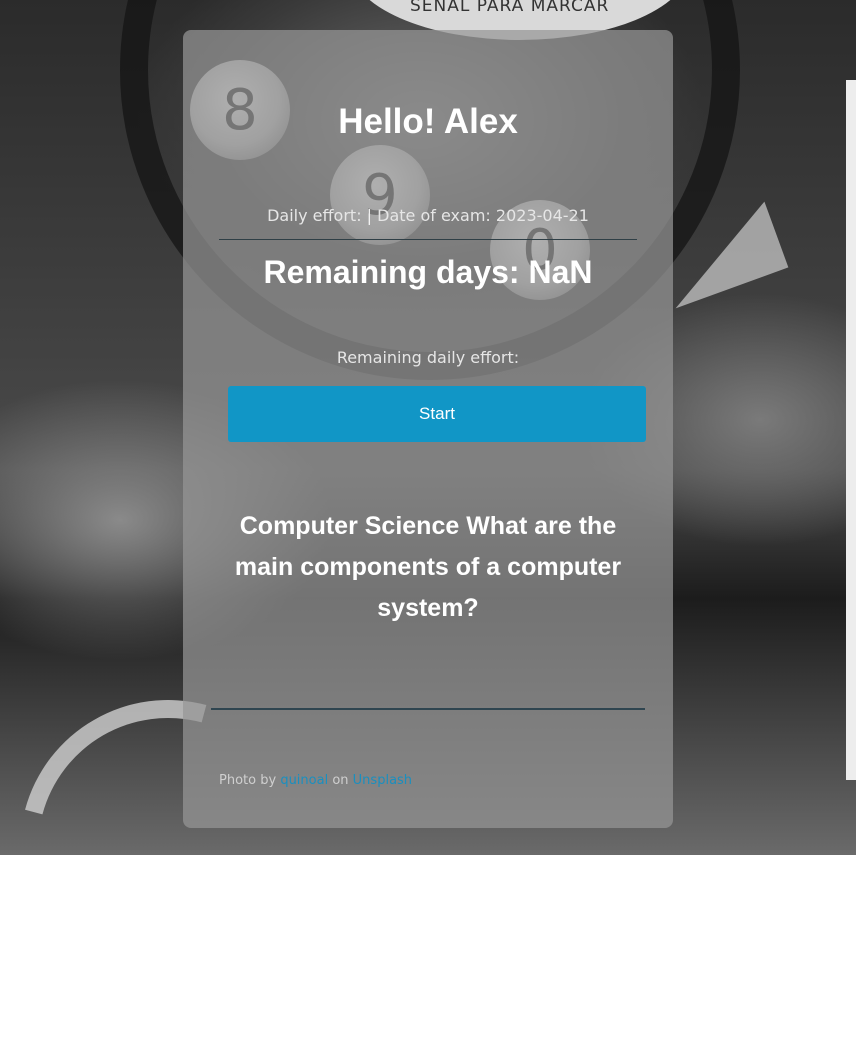 Image resolution: width=856 pixels, height=1050 pixels. Describe the element at coordinates (428, 239) in the screenshot. I see `divider` at that location.